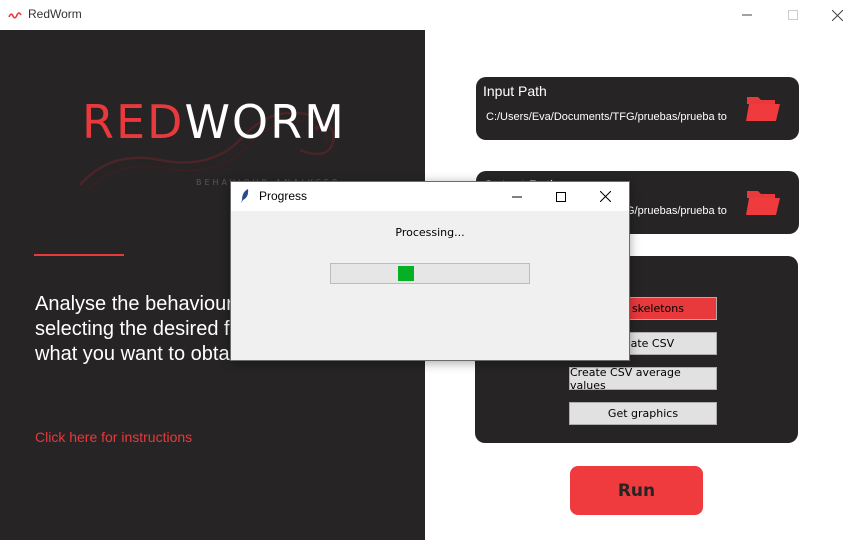 The height and width of the screenshot is (540, 860). I want to click on maximize-button, so click(793, 15).